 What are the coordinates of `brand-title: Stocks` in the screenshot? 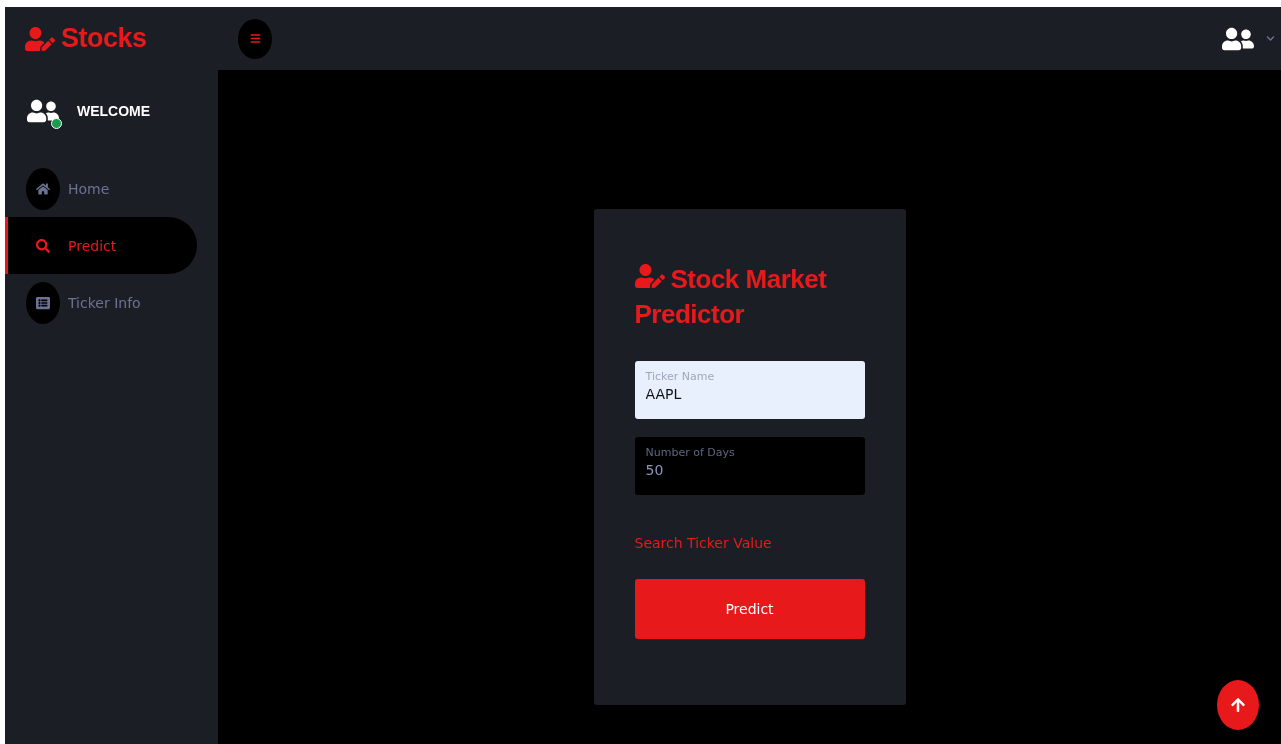 It's located at (104, 38).